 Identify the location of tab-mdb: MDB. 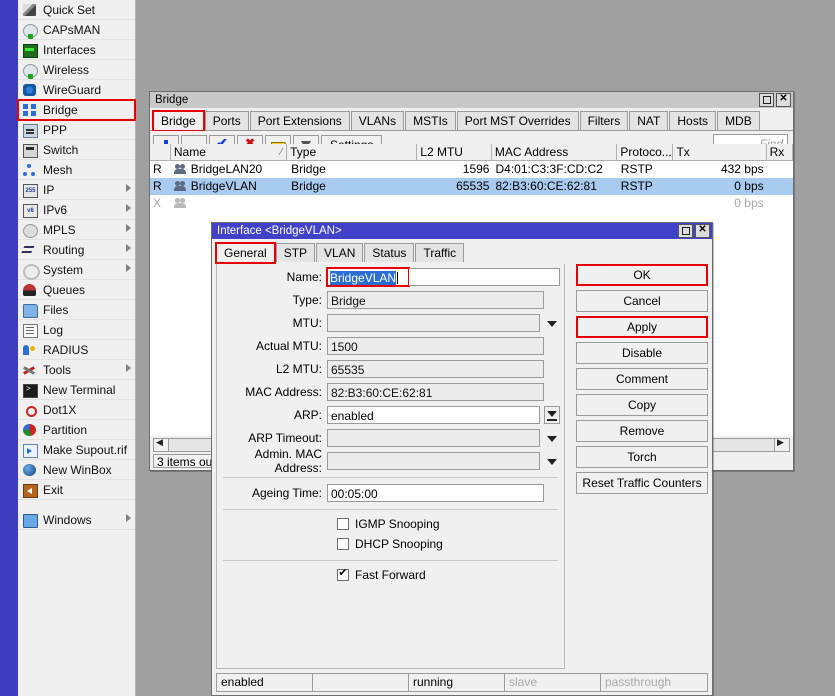
(738, 120).